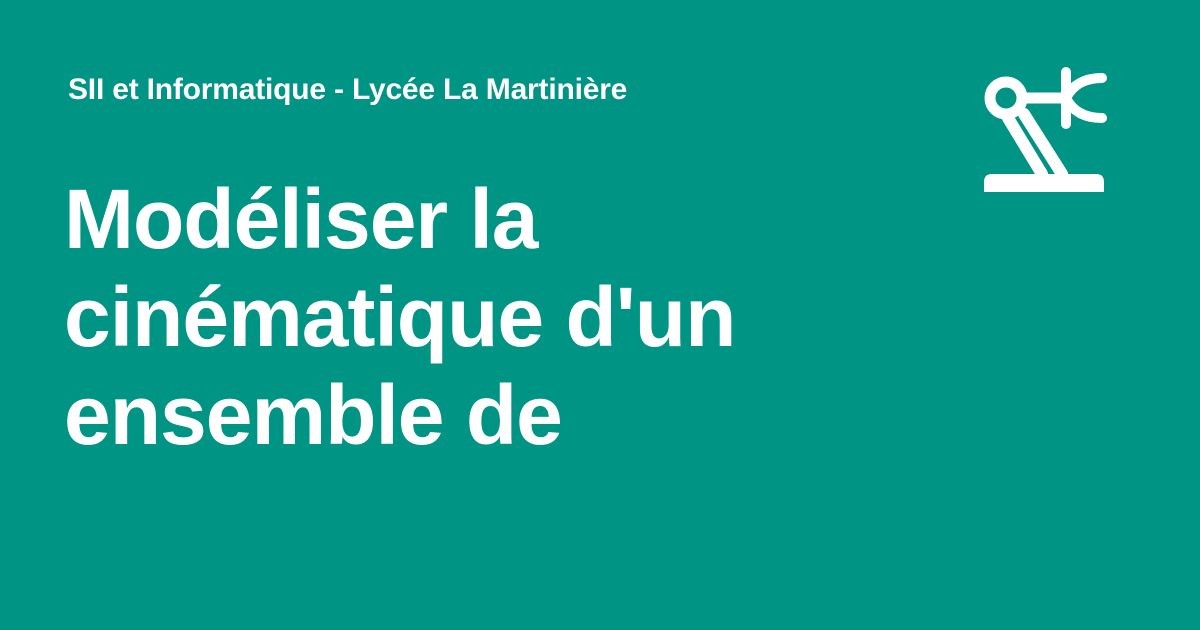 The image size is (1200, 630). Describe the element at coordinates (400, 317) in the screenshot. I see `page-title-line-2: cinématique d'un` at that location.